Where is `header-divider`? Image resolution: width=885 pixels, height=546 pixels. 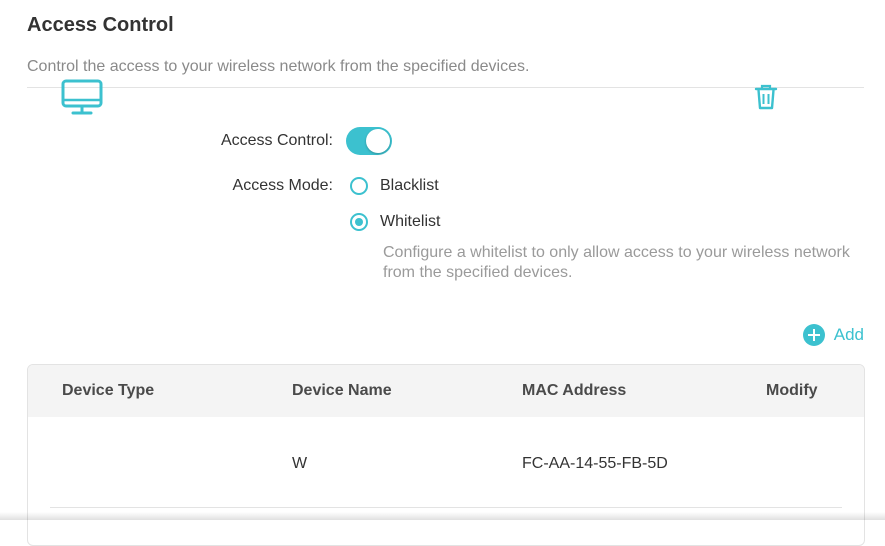 header-divider is located at coordinates (445, 87).